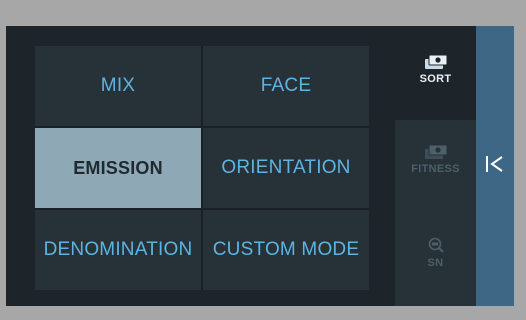 This screenshot has width=526, height=320. I want to click on mode-denomination-button: DENOMINATION, so click(118, 250).